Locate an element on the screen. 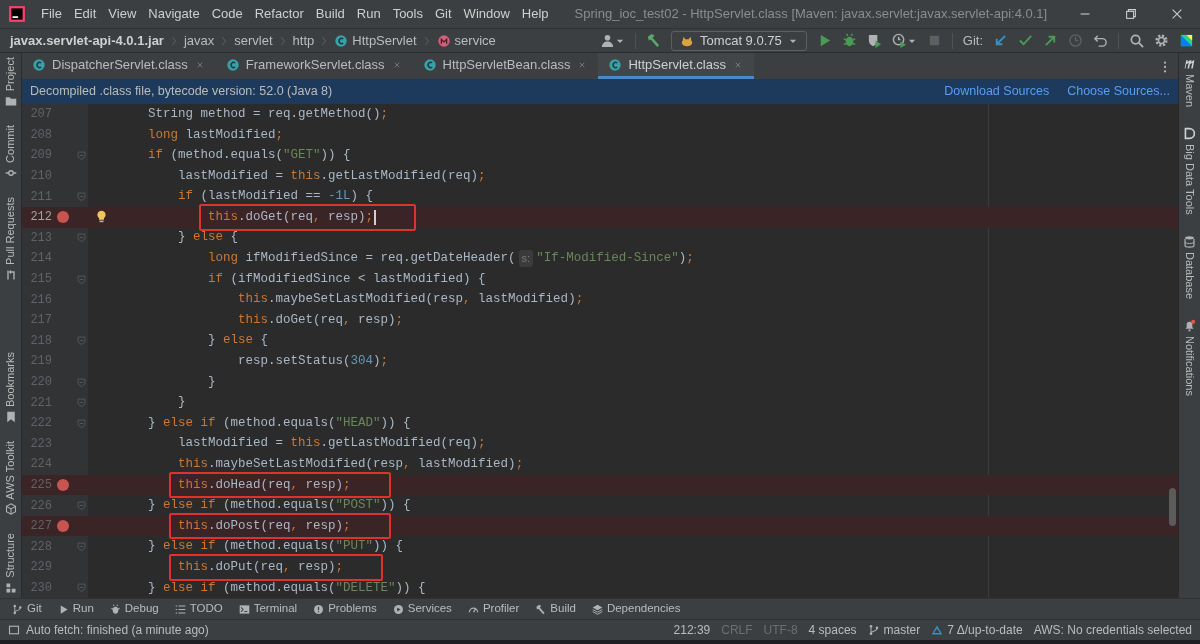  code-line: String method = req.getMethod(); is located at coordinates (268, 114).